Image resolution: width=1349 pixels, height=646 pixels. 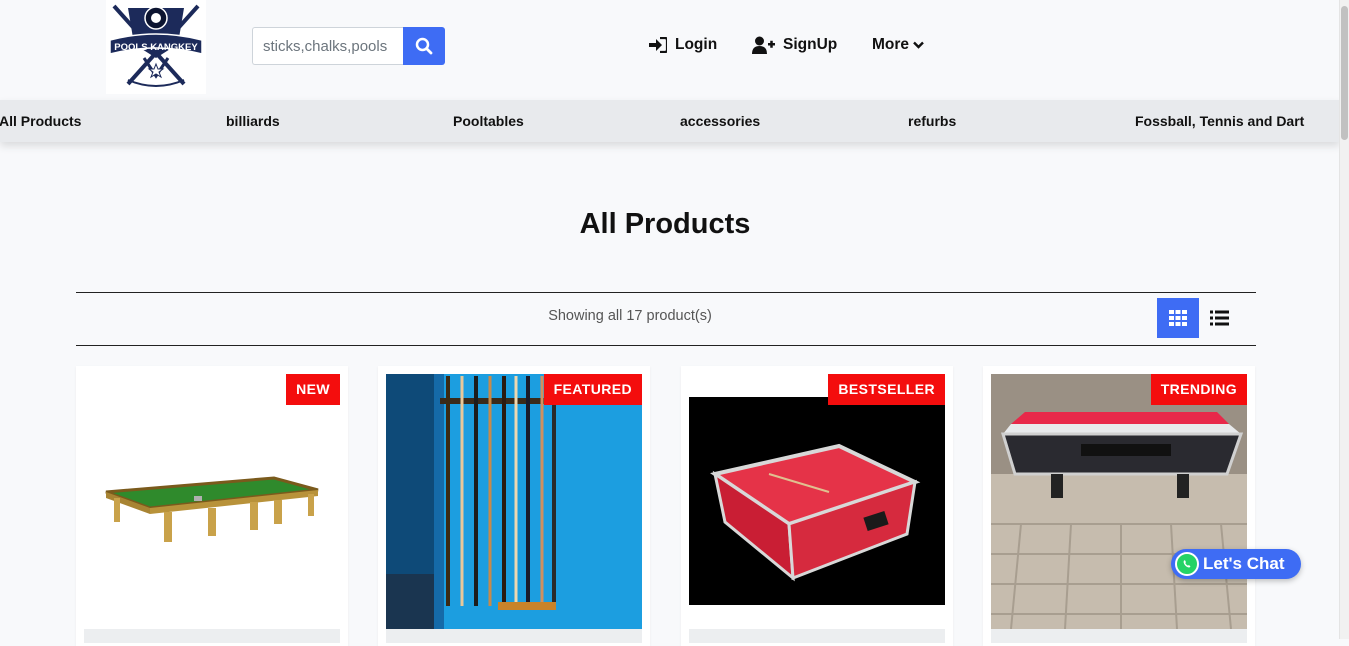 I want to click on search-icon, so click(x=424, y=46).